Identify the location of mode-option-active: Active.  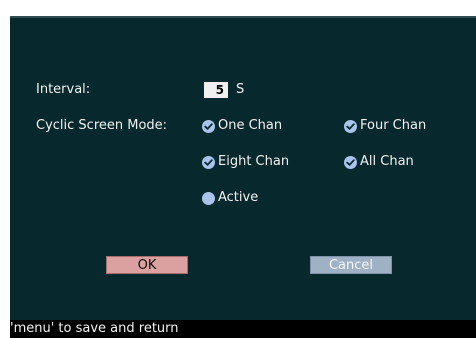
(230, 198).